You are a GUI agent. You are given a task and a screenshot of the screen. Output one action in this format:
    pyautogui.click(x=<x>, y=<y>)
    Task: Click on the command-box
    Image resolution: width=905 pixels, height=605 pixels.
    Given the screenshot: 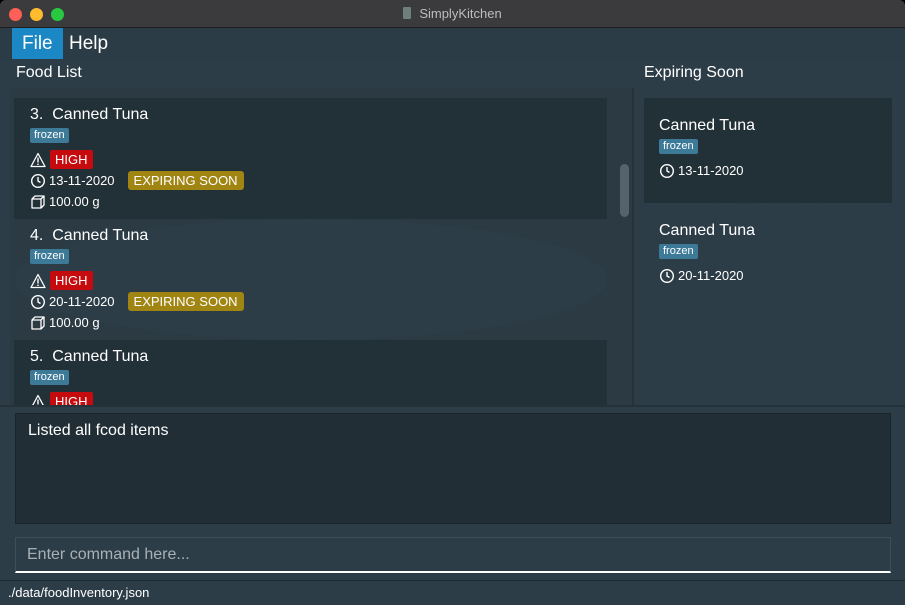 What is the action you would take?
    pyautogui.click(x=453, y=555)
    